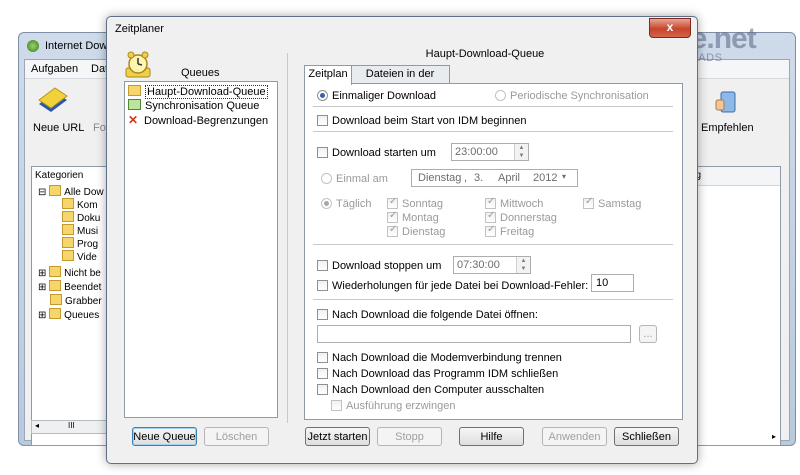 The width and height of the screenshot is (800, 475). What do you see at coordinates (670, 28) in the screenshot?
I see `close-icon: x` at bounding box center [670, 28].